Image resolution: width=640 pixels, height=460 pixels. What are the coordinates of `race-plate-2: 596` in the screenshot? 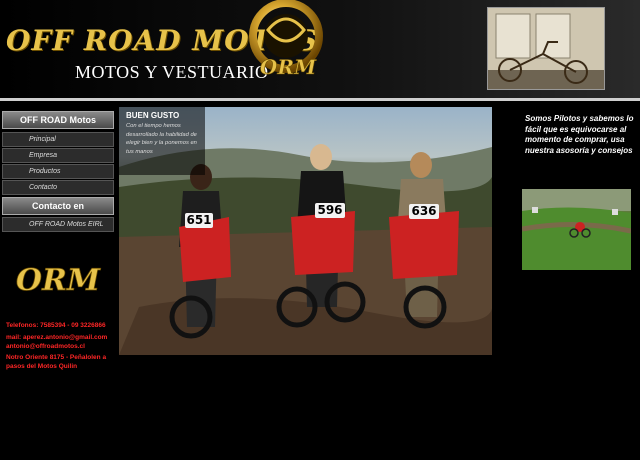 It's located at (330, 210).